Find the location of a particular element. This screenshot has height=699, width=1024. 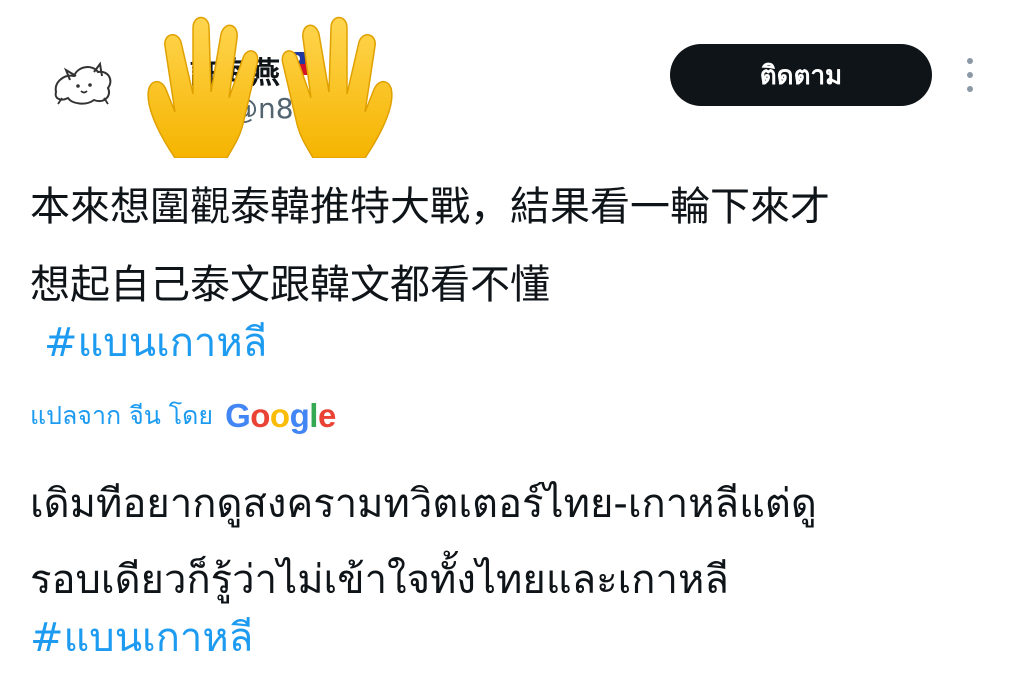

raised-hands-emoji-icon is located at coordinates (270, 87).